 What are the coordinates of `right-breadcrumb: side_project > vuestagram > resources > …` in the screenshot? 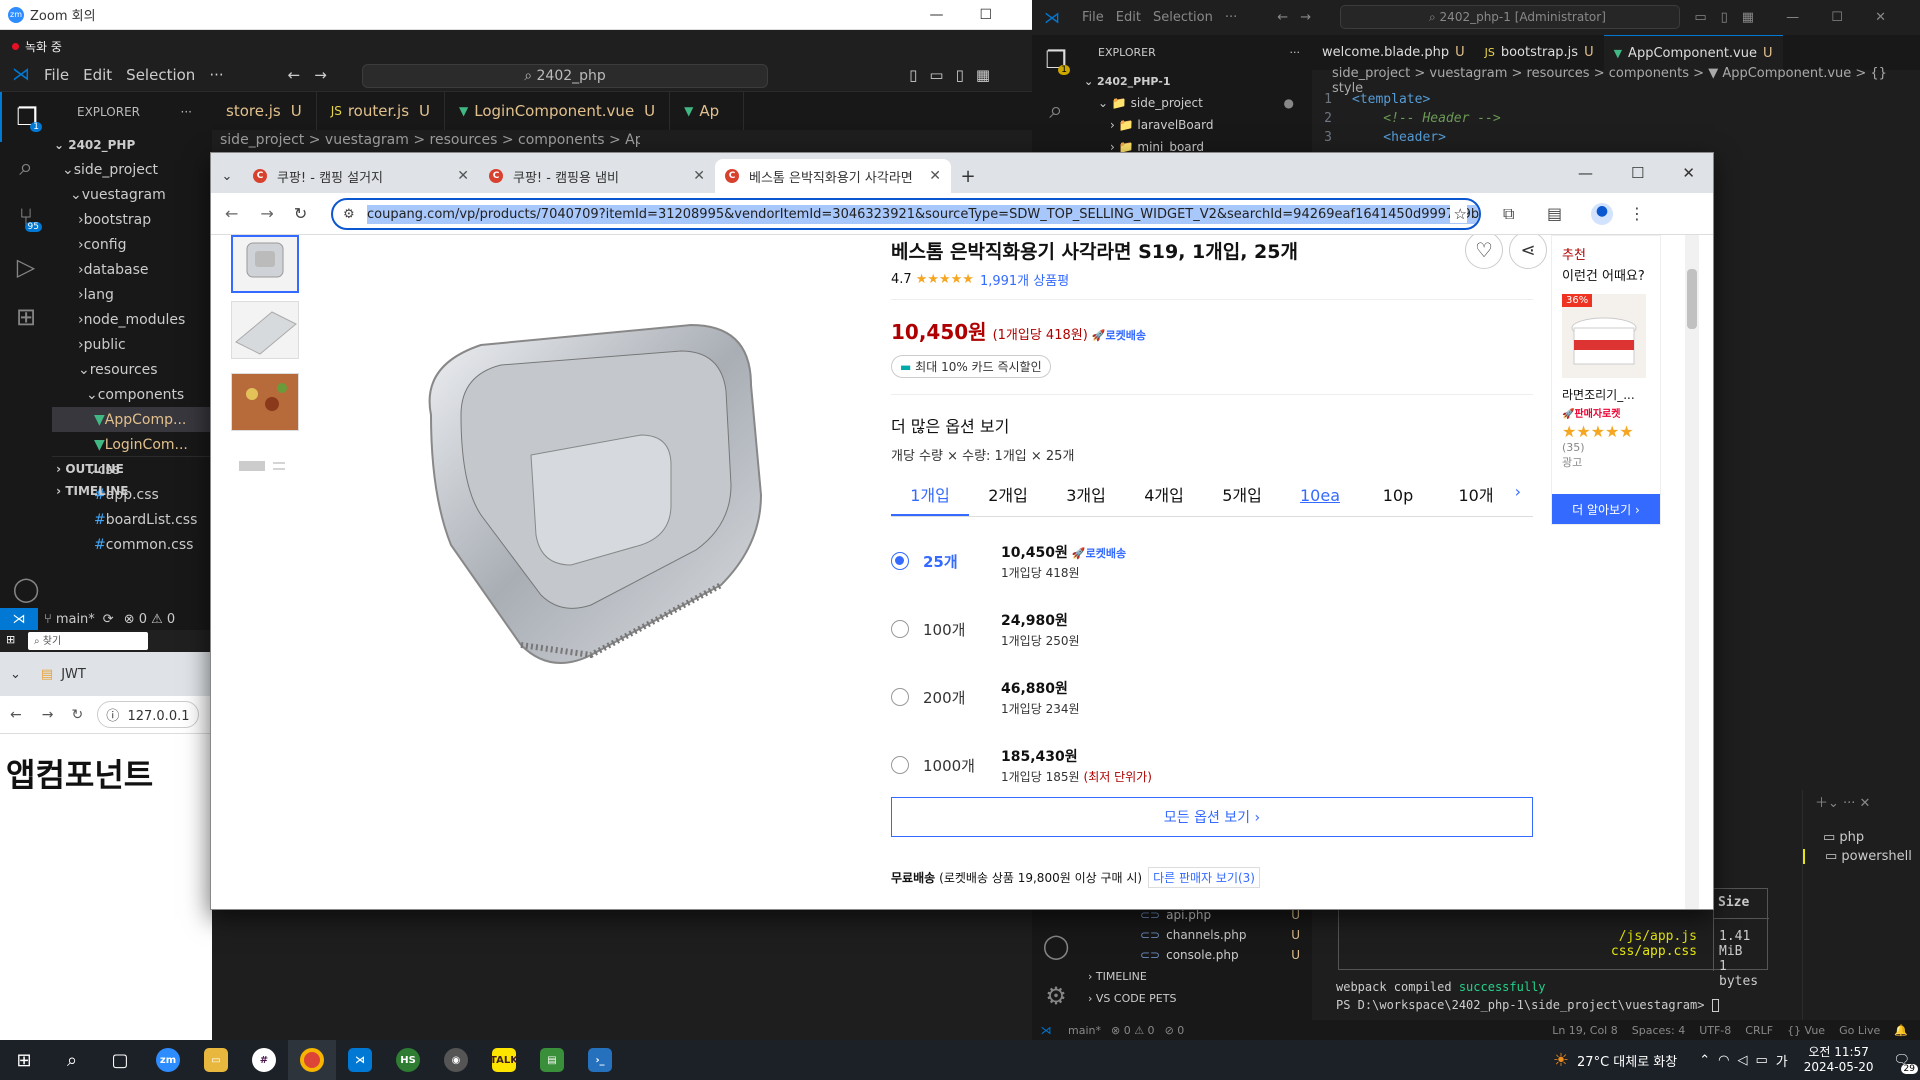 It's located at (1616, 81).